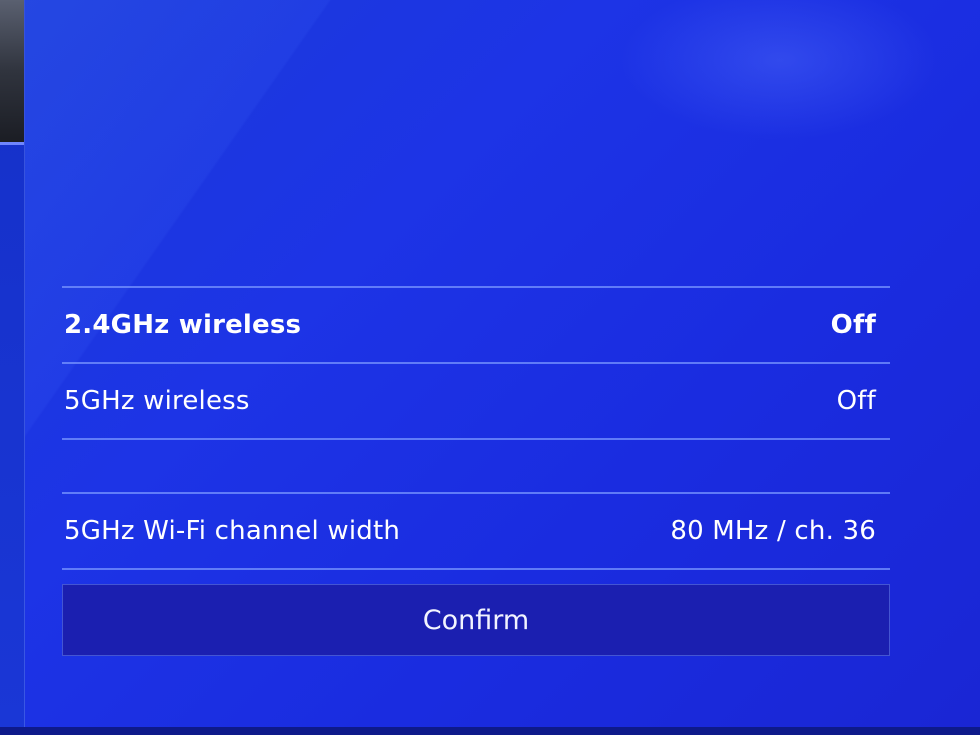 This screenshot has width=980, height=735. Describe the element at coordinates (476, 531) in the screenshot. I see `setting-row-channel-width: 5GHz Wi-Fi channel width 80 MHz / ch. 36` at that location.